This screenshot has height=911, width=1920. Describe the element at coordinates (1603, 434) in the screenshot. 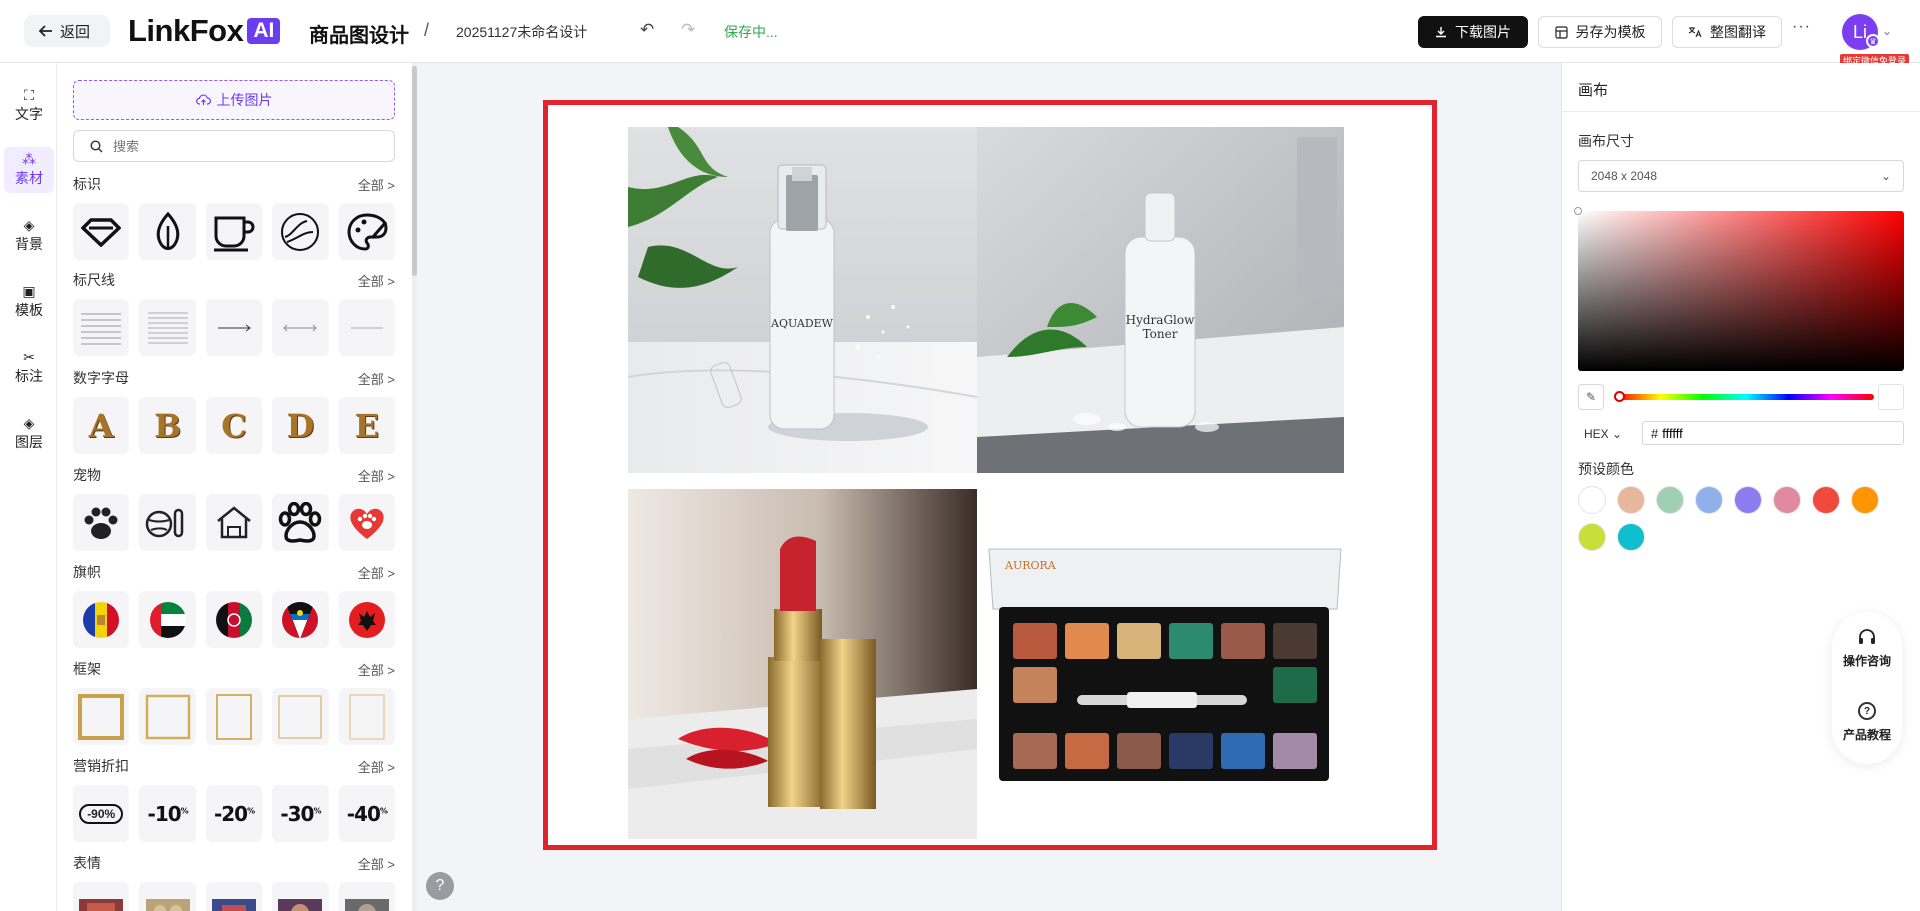

I see `color-format-select: HEX ⌄` at that location.